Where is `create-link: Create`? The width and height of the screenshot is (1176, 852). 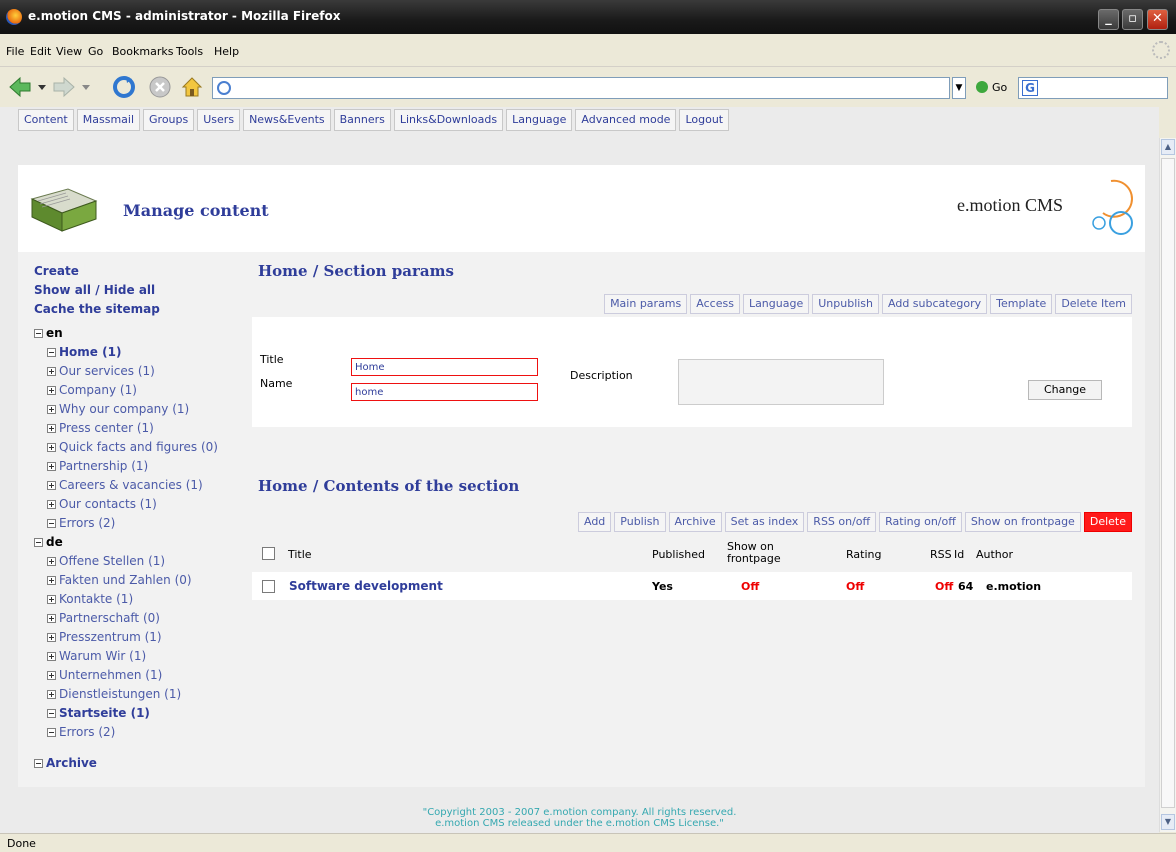
create-link: Create is located at coordinates (144, 271).